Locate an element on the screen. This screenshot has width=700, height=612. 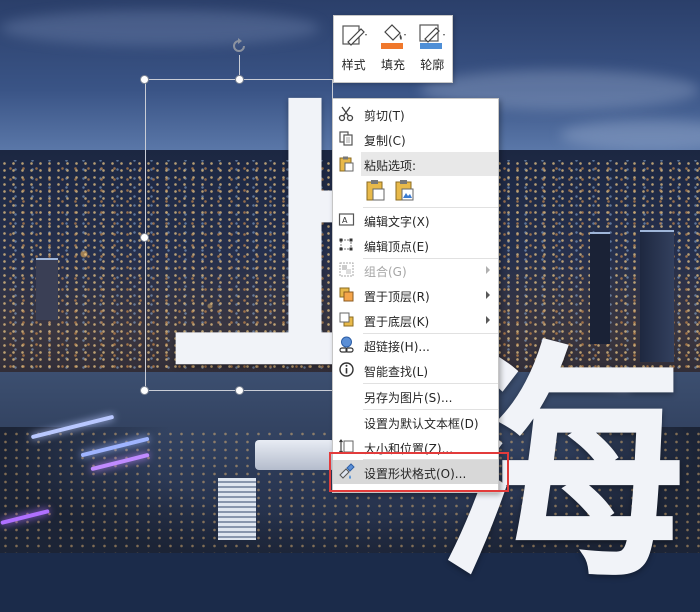
cloud is located at coordinates (160, 28).